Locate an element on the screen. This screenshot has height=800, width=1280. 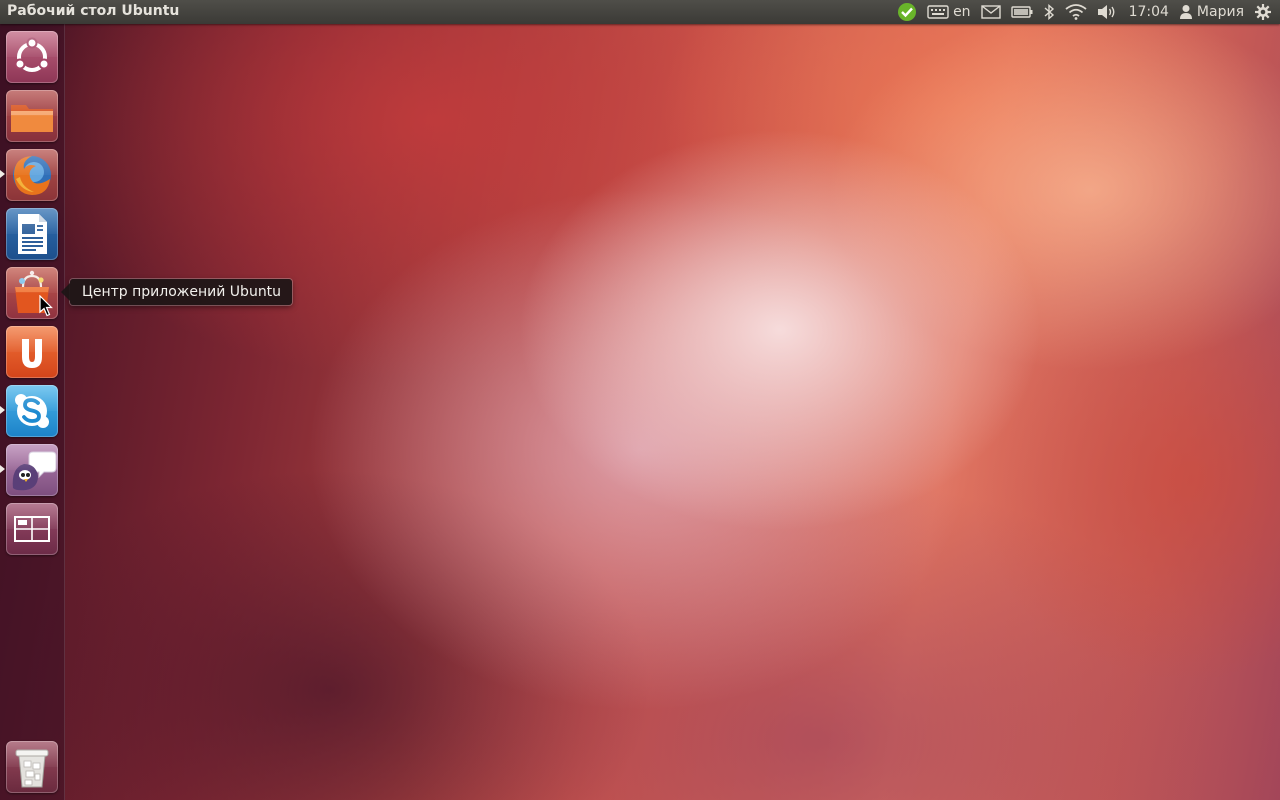
launcher-item-pidgin is located at coordinates (32, 470).